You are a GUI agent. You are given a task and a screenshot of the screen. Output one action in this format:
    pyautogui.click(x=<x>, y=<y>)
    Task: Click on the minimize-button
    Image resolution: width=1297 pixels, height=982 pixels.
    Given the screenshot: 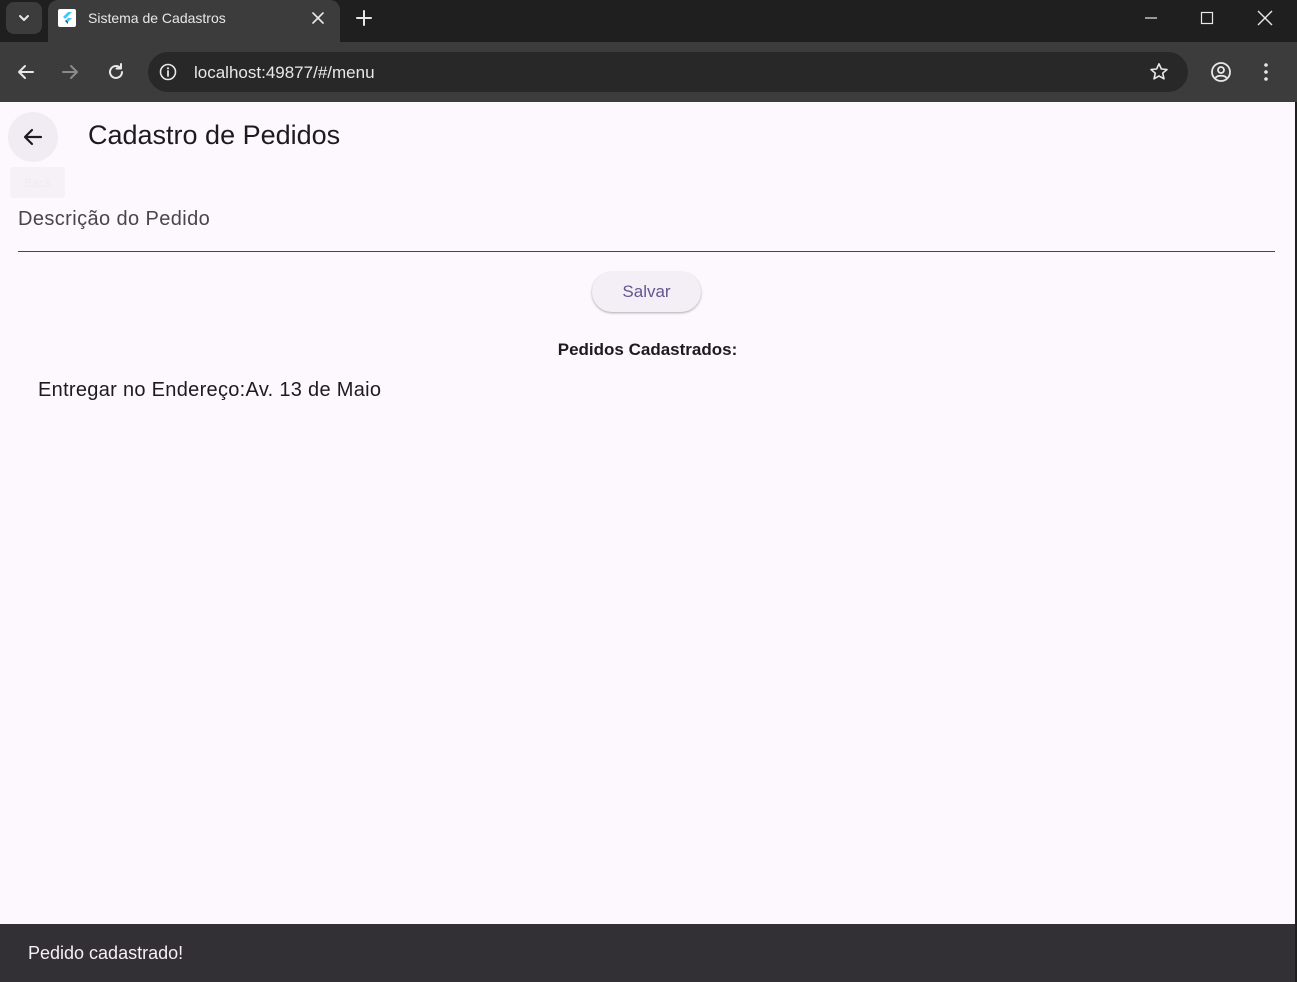 What is the action you would take?
    pyautogui.click(x=1151, y=18)
    